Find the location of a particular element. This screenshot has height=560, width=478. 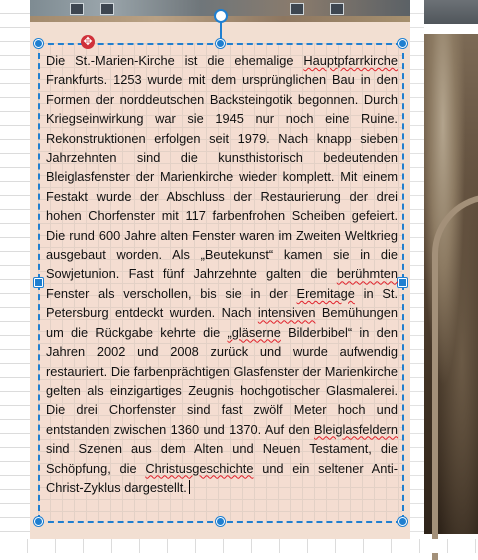

rotate-handle-icon is located at coordinates (221, 16).